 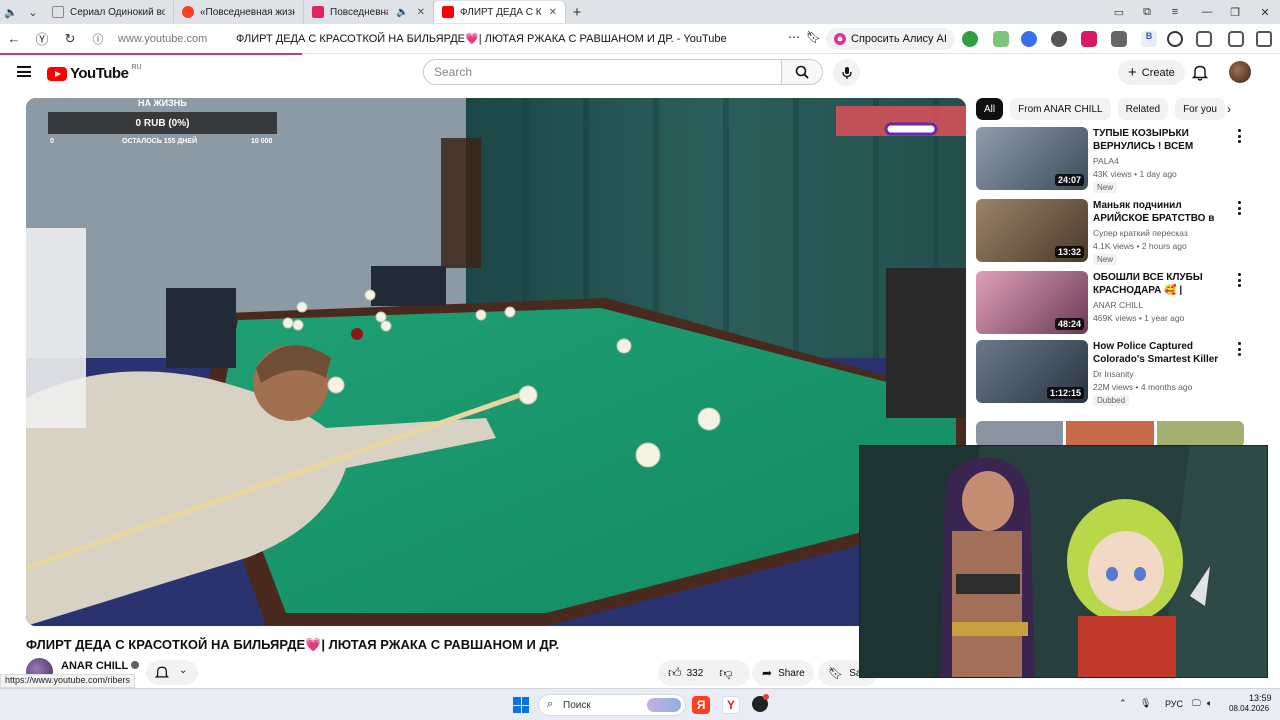 What do you see at coordinates (1123, 703) in the screenshot?
I see `tray-chevron-icon: ⌃` at bounding box center [1123, 703].